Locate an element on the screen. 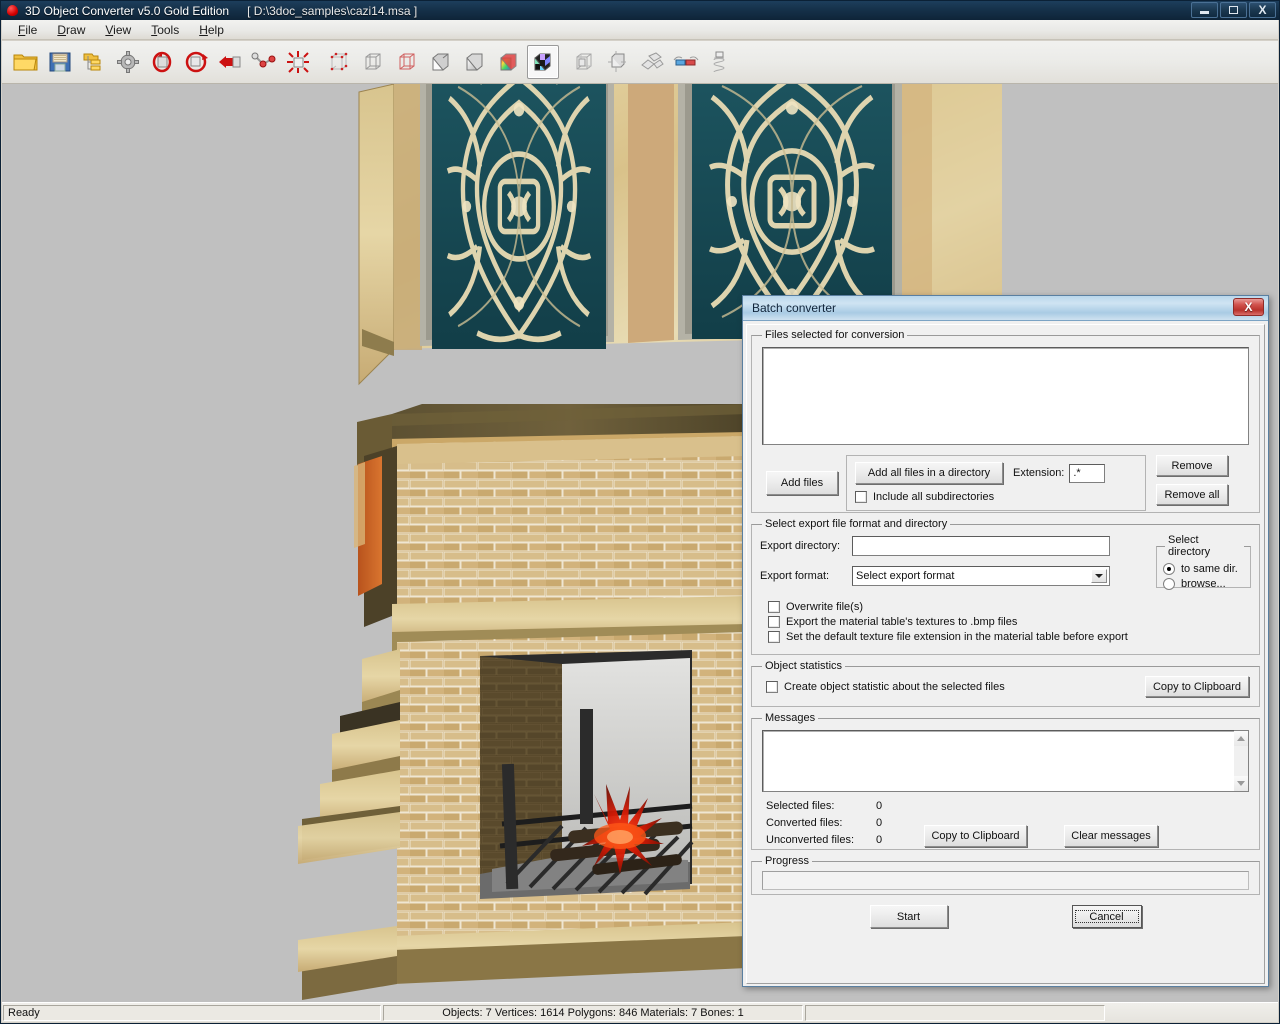  rotate-x-icon-button is located at coordinates (162, 62).